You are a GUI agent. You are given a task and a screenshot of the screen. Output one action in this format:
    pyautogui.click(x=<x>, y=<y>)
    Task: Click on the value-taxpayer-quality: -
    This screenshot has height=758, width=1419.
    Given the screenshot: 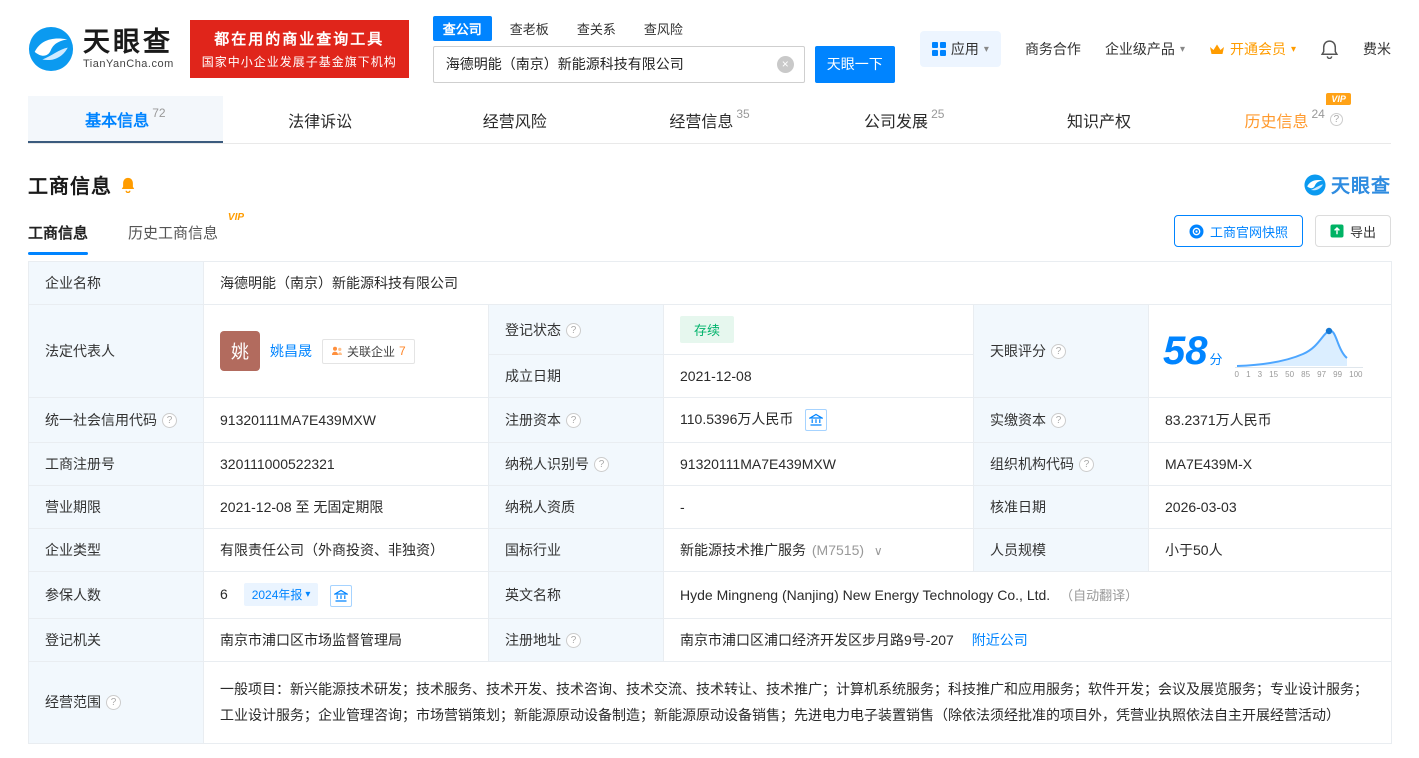 What is the action you would take?
    pyautogui.click(x=818, y=507)
    